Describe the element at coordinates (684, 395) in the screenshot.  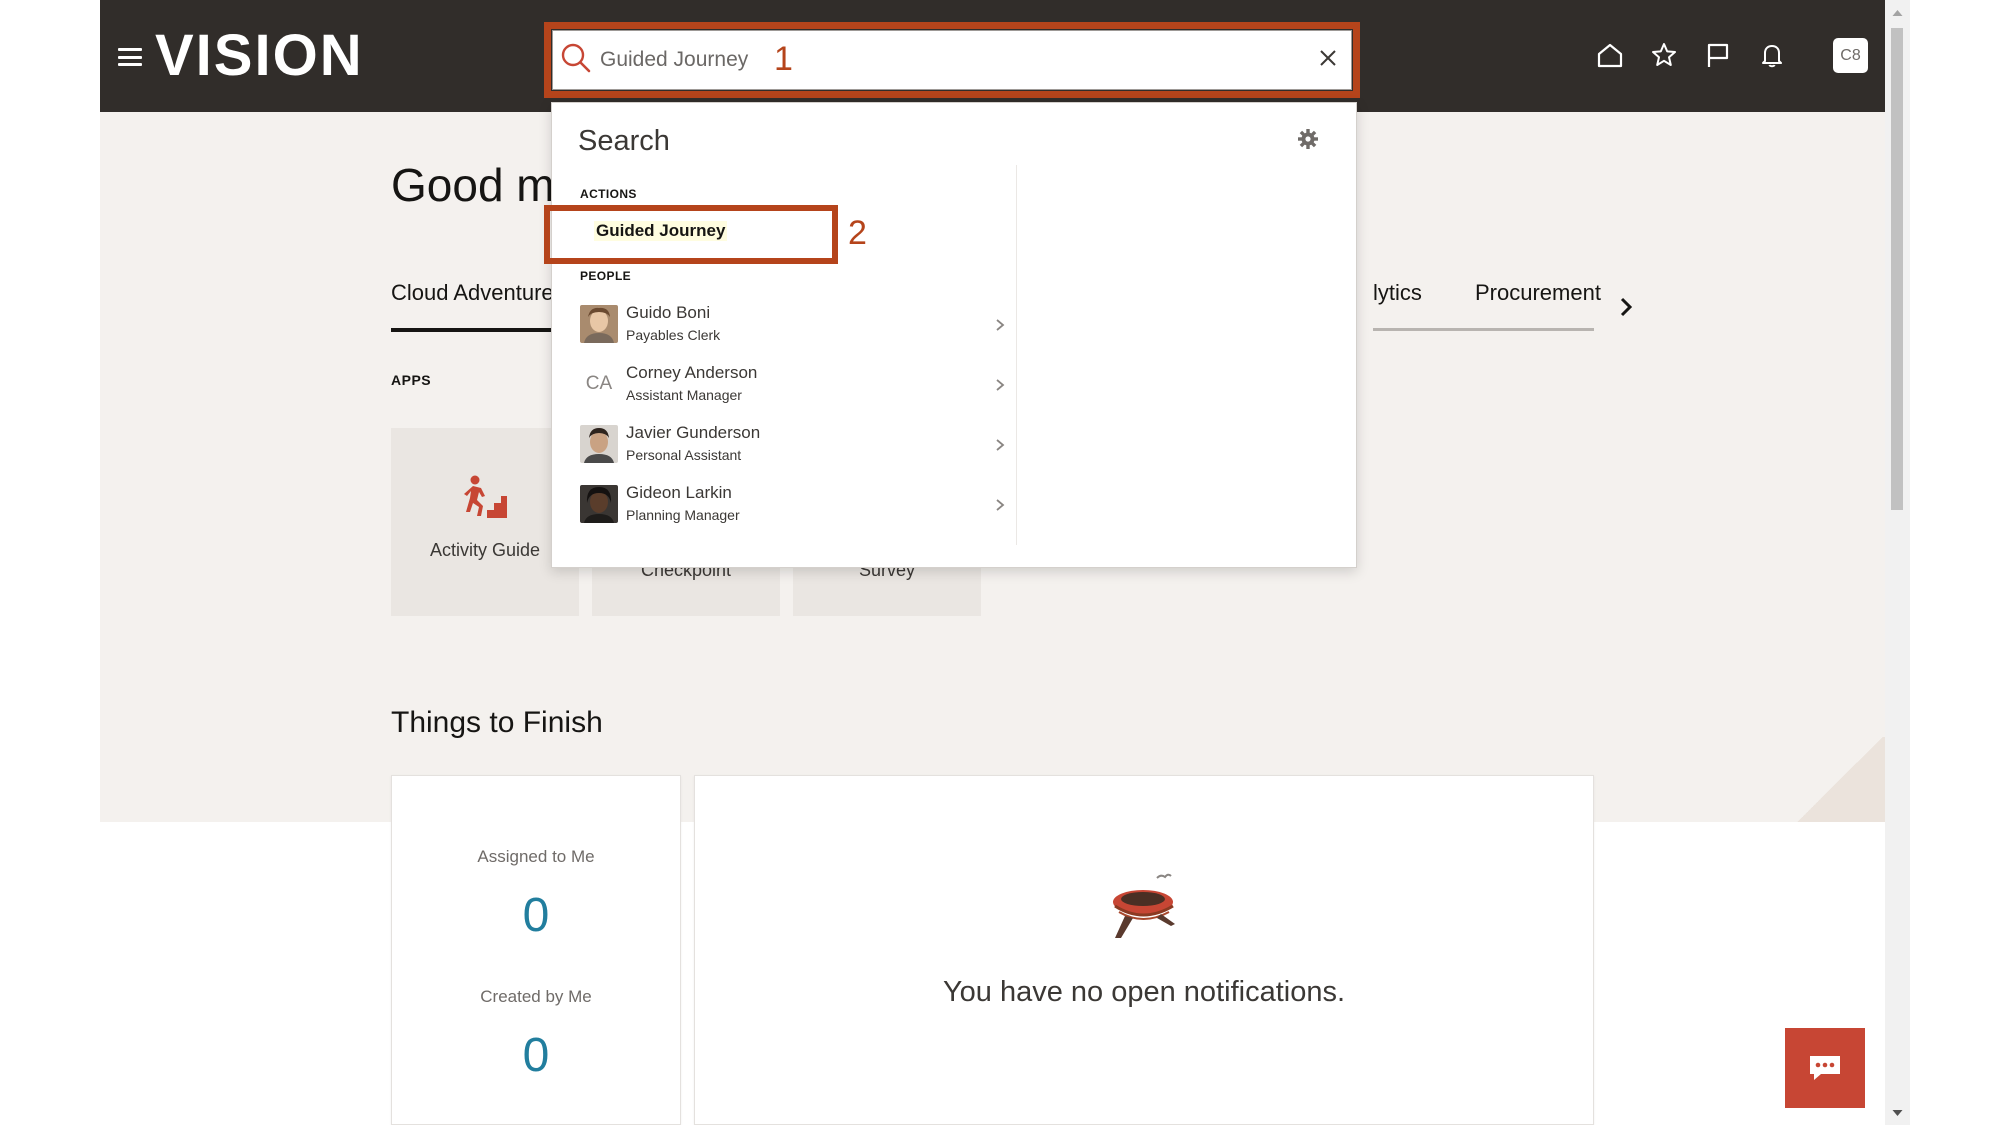
I see `person-title: Assistant Manager` at that location.